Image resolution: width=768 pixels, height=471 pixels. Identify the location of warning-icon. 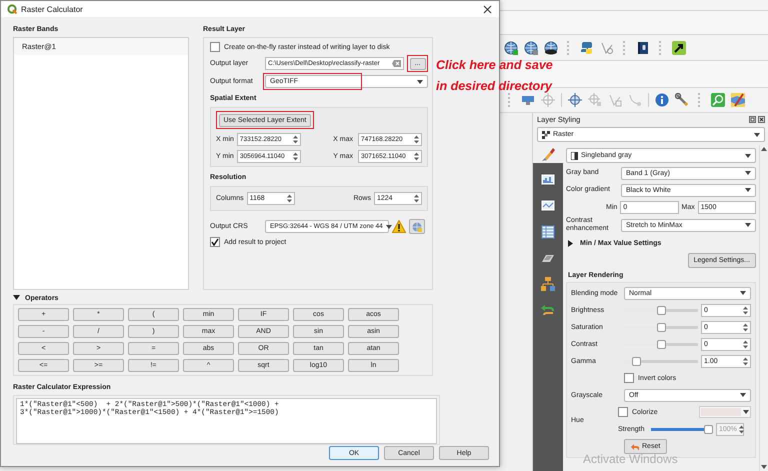
(399, 226).